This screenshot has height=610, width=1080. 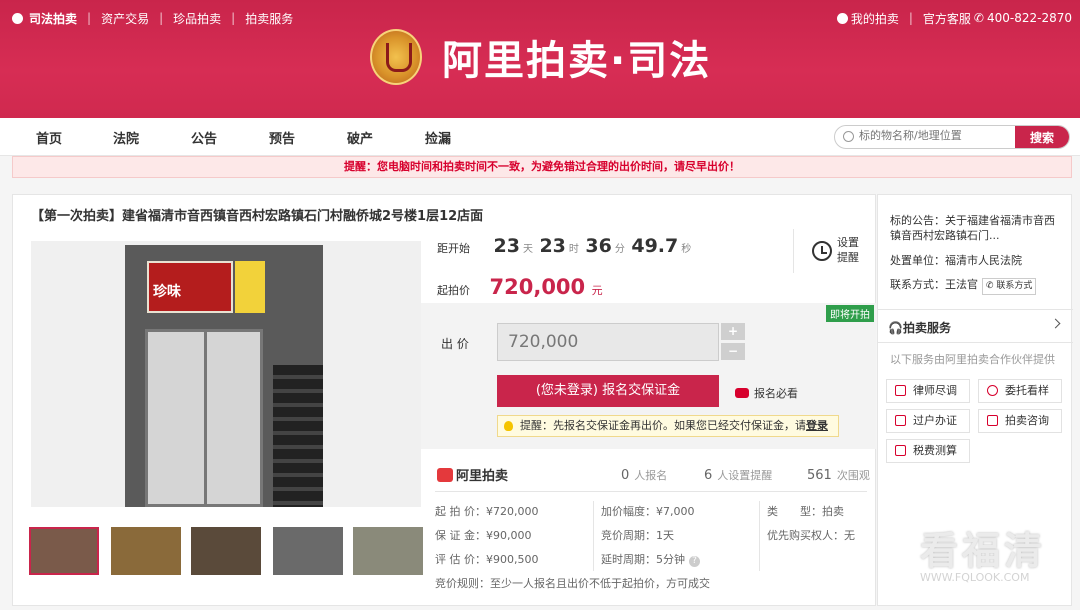 I want to click on reminder-count: 6 人设置提醒, so click(x=738, y=475).